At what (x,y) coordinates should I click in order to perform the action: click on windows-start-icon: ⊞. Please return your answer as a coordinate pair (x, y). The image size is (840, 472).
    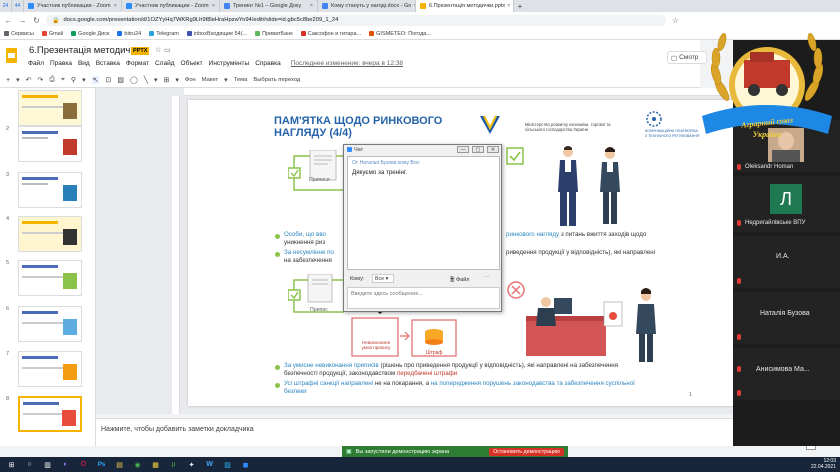
    Looking at the image, I should click on (11, 465).